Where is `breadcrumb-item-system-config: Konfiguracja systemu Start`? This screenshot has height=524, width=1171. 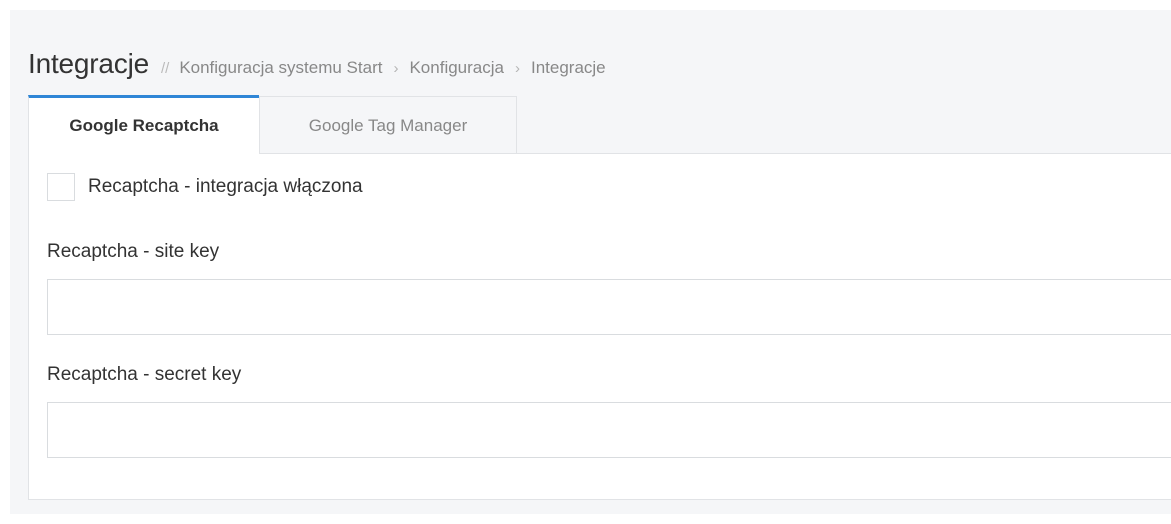
breadcrumb-item-system-config: Konfiguracja systemu Start is located at coordinates (280, 68).